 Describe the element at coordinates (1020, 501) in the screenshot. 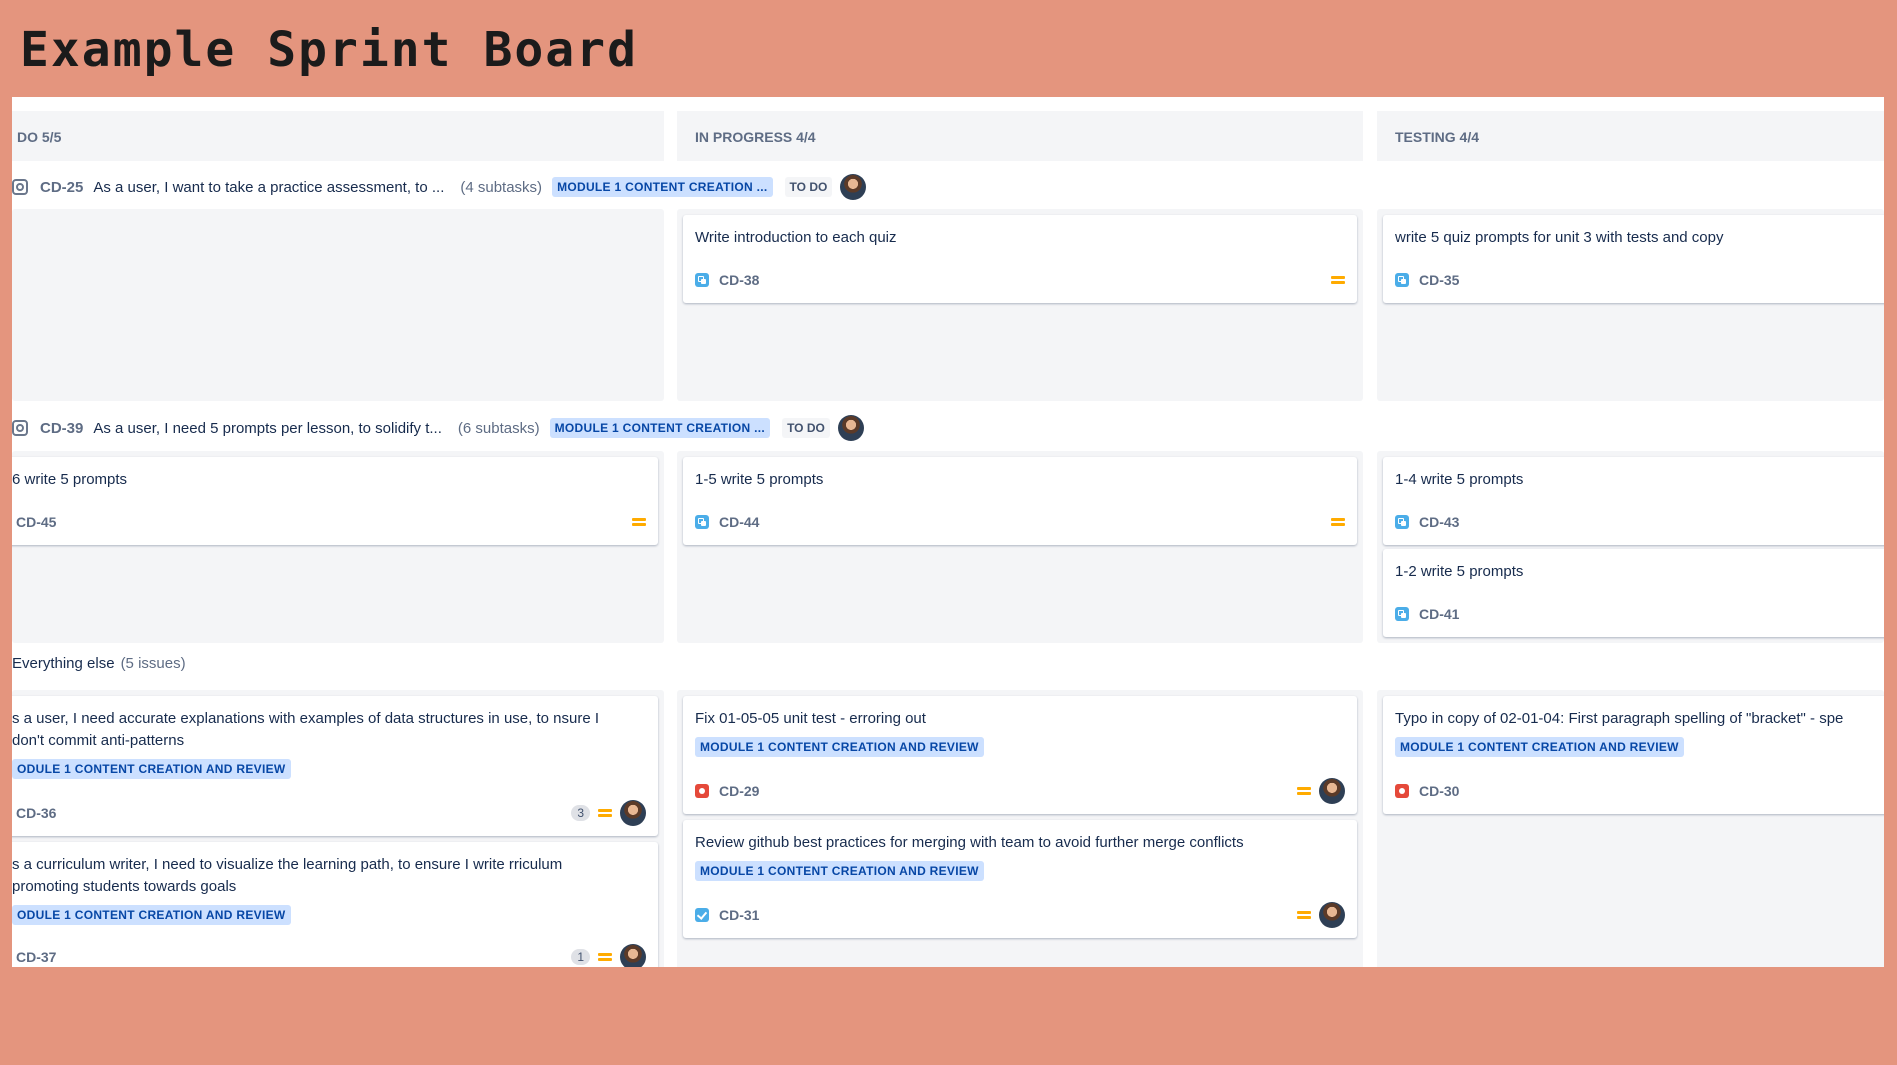

I see `issue-card-cd-44: 1-5 write 5 prompts CD-44` at that location.